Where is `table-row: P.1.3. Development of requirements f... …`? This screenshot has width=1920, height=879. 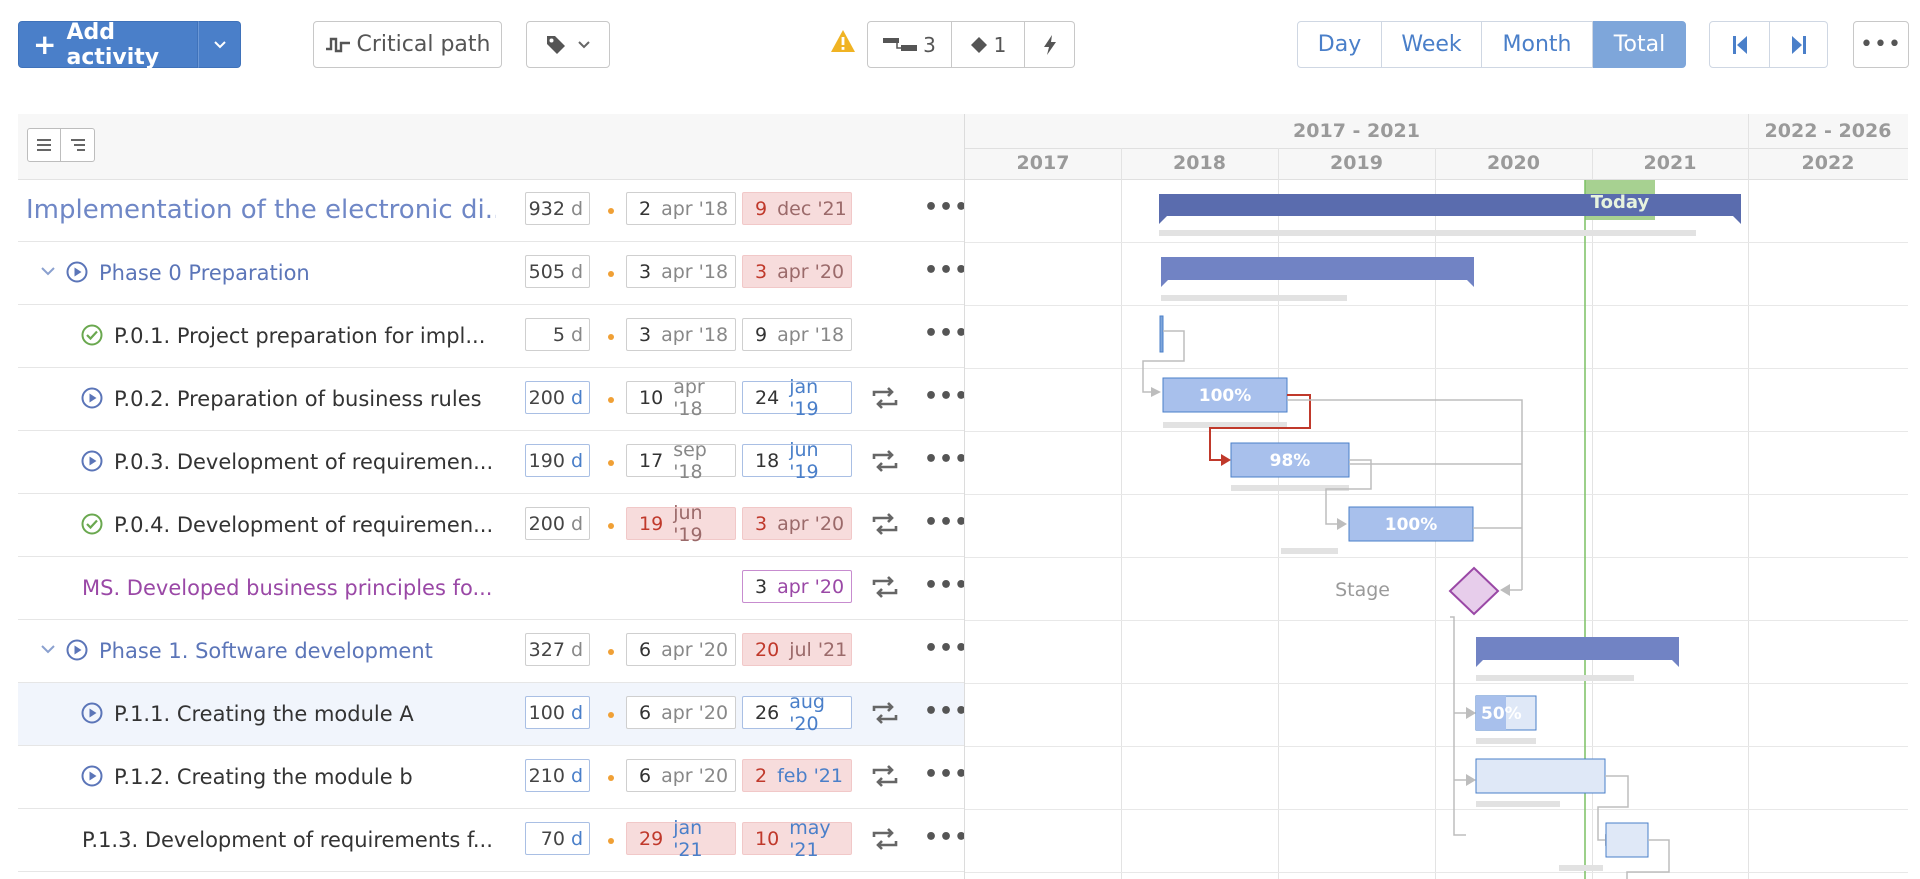
table-row: P.1.3. Development of requirements f... … is located at coordinates (493, 840).